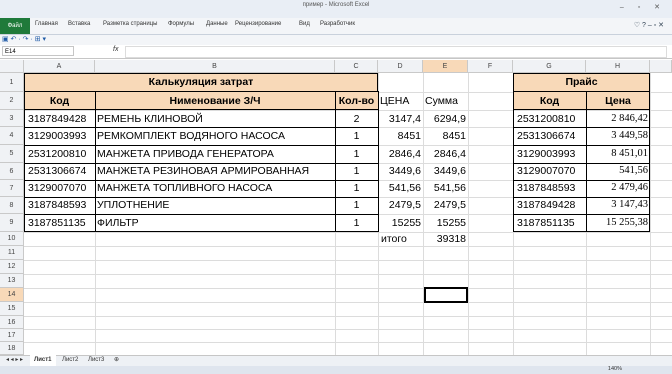 Image resolution: width=672 pixels, height=374 pixels. Describe the element at coordinates (15, 26) in the screenshot. I see `tab-file: Файл` at that location.